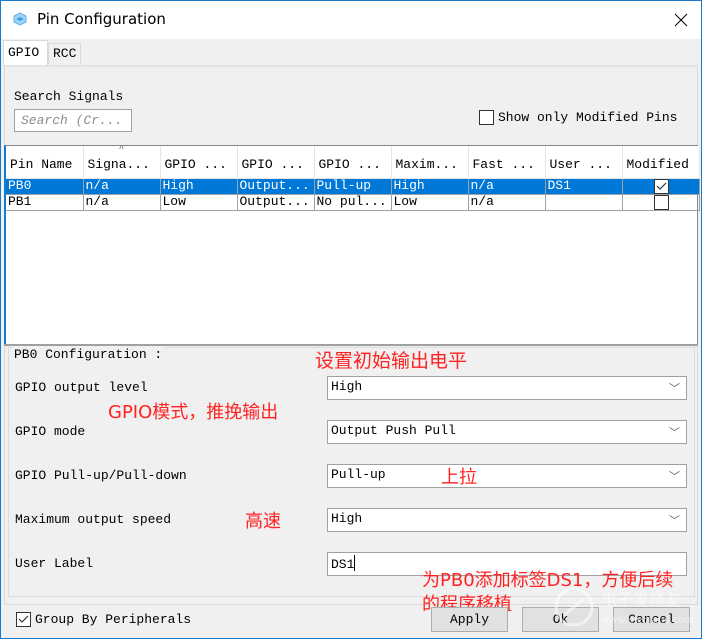 The width and height of the screenshot is (702, 639). I want to click on cell-pin-name: PB0, so click(45, 186).